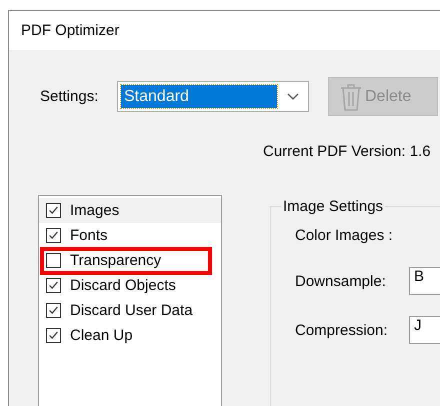 The image size is (440, 406). What do you see at coordinates (130, 210) in the screenshot?
I see `panel-item: Images` at bounding box center [130, 210].